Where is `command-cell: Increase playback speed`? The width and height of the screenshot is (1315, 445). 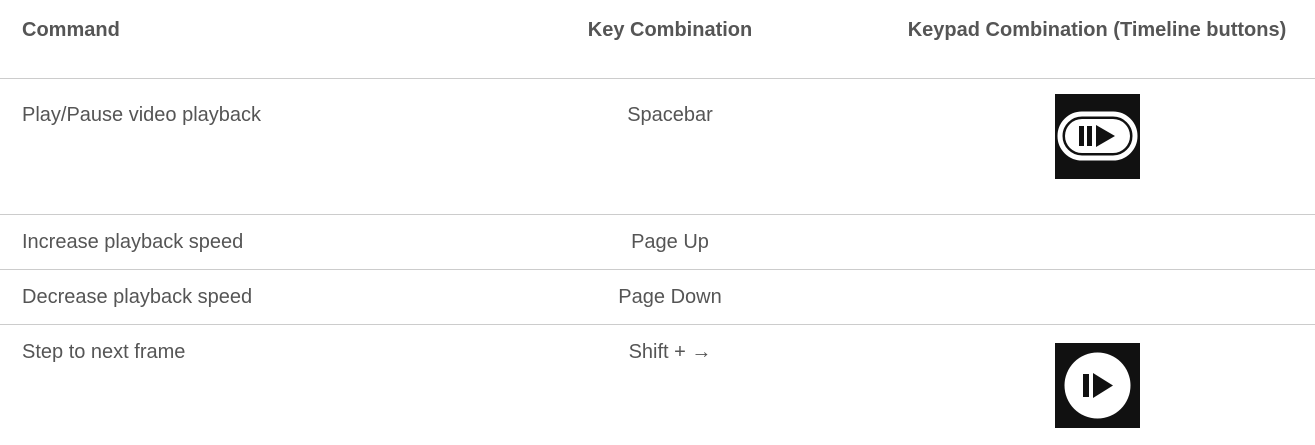 command-cell: Increase playback speed is located at coordinates (133, 242).